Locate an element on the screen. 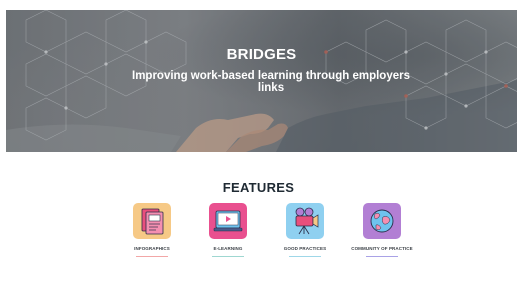  hero-title: BRIDGES is located at coordinates (261, 54).